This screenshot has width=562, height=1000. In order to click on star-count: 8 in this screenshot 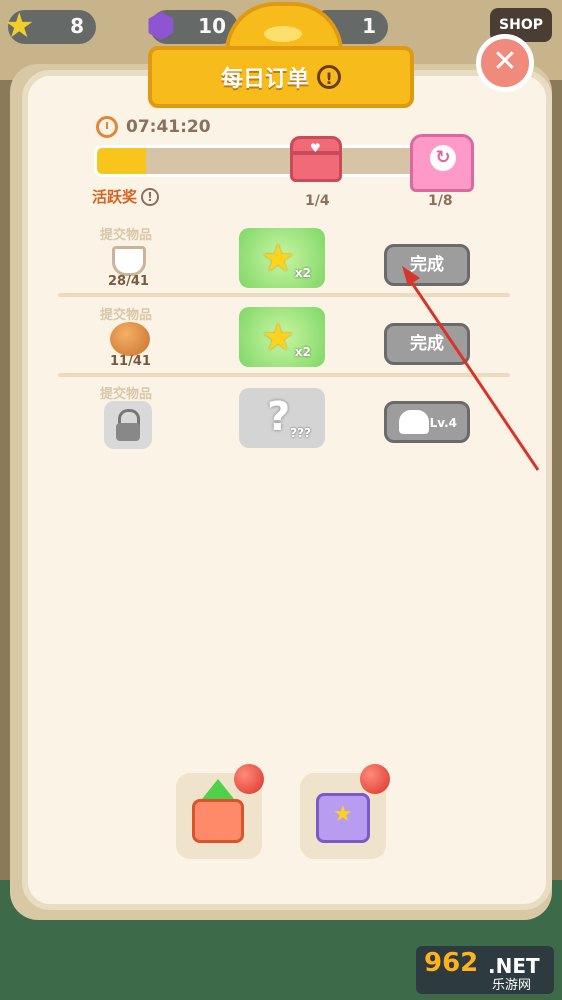, I will do `click(77, 26)`.